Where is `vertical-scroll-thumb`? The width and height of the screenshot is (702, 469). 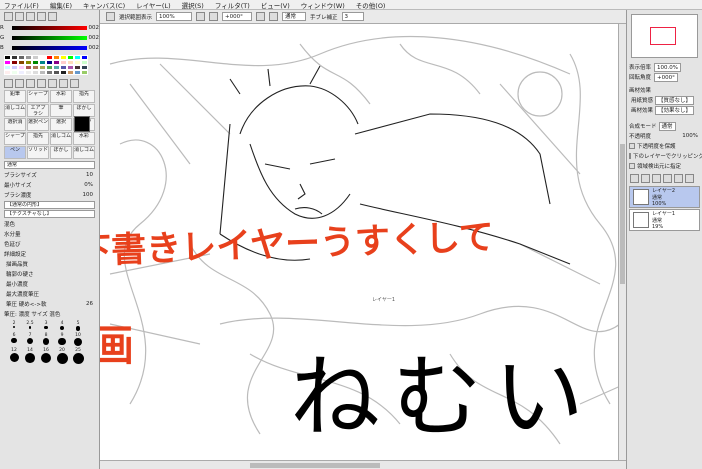
vertical-scroll-thumb is located at coordinates (622, 214).